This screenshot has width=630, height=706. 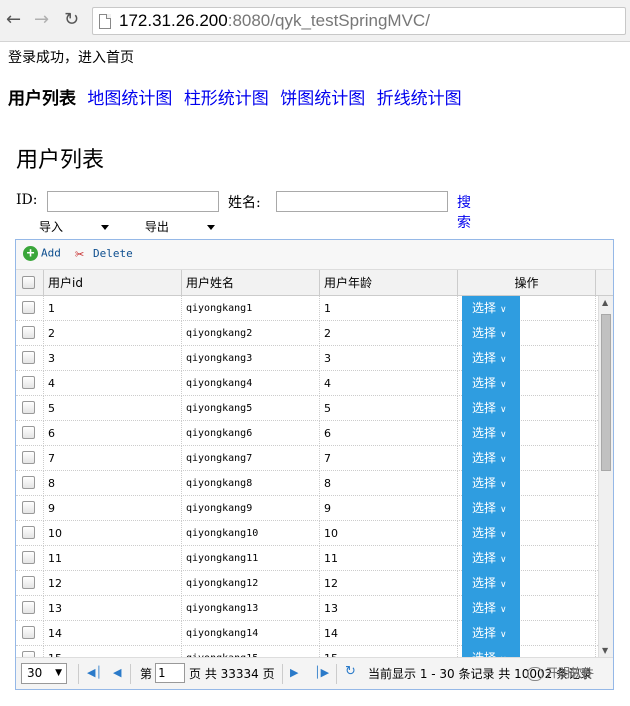 I want to click on page-number-input: 1, so click(x=170, y=673).